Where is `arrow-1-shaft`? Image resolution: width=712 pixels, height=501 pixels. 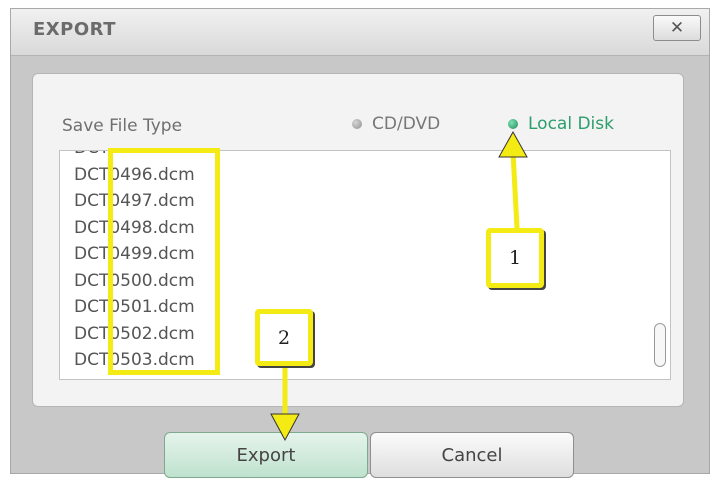 arrow-1-shaft is located at coordinates (515, 190).